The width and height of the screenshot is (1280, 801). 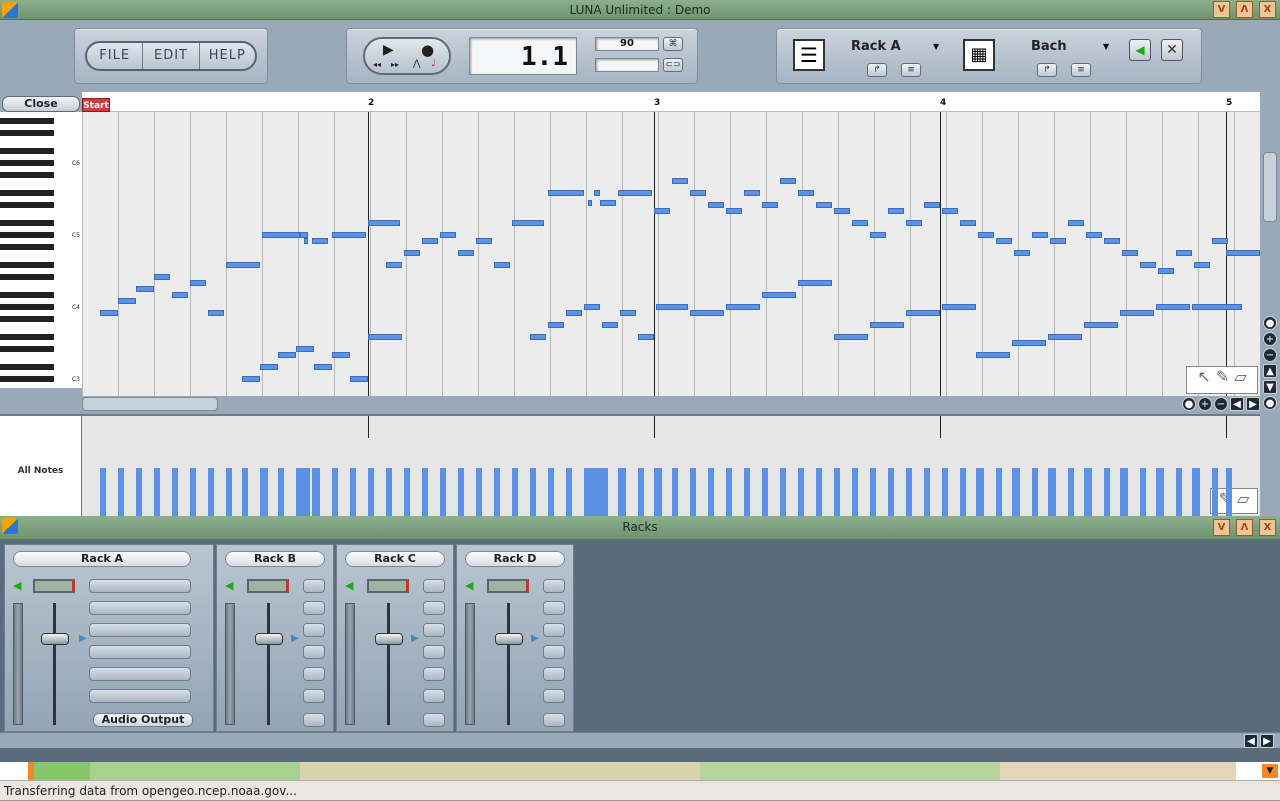 What do you see at coordinates (876, 46) in the screenshot?
I see `rack-selector-label: Rack A` at bounding box center [876, 46].